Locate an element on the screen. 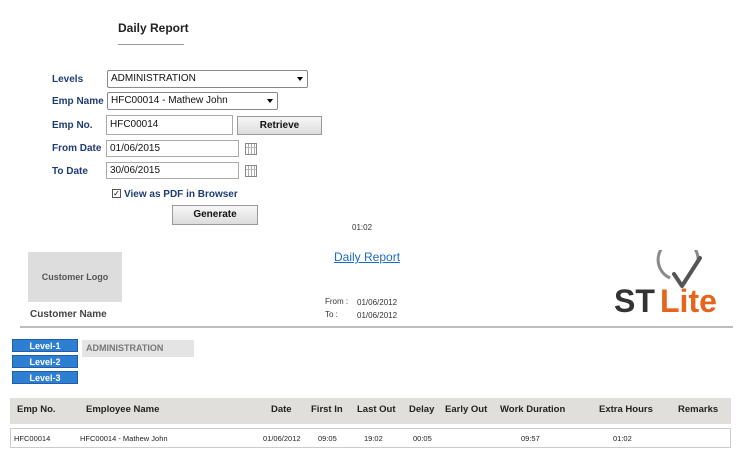 The image size is (743, 454). column-header: Last Out is located at coordinates (376, 409).